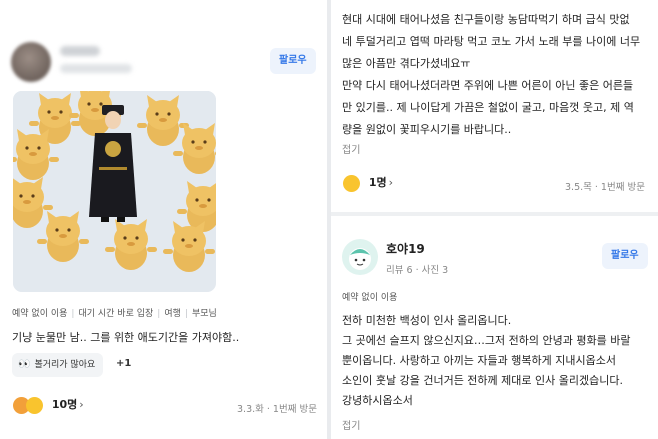  Describe the element at coordinates (370, 298) in the screenshot. I see `review-tag: 예약 없이 이용` at that location.